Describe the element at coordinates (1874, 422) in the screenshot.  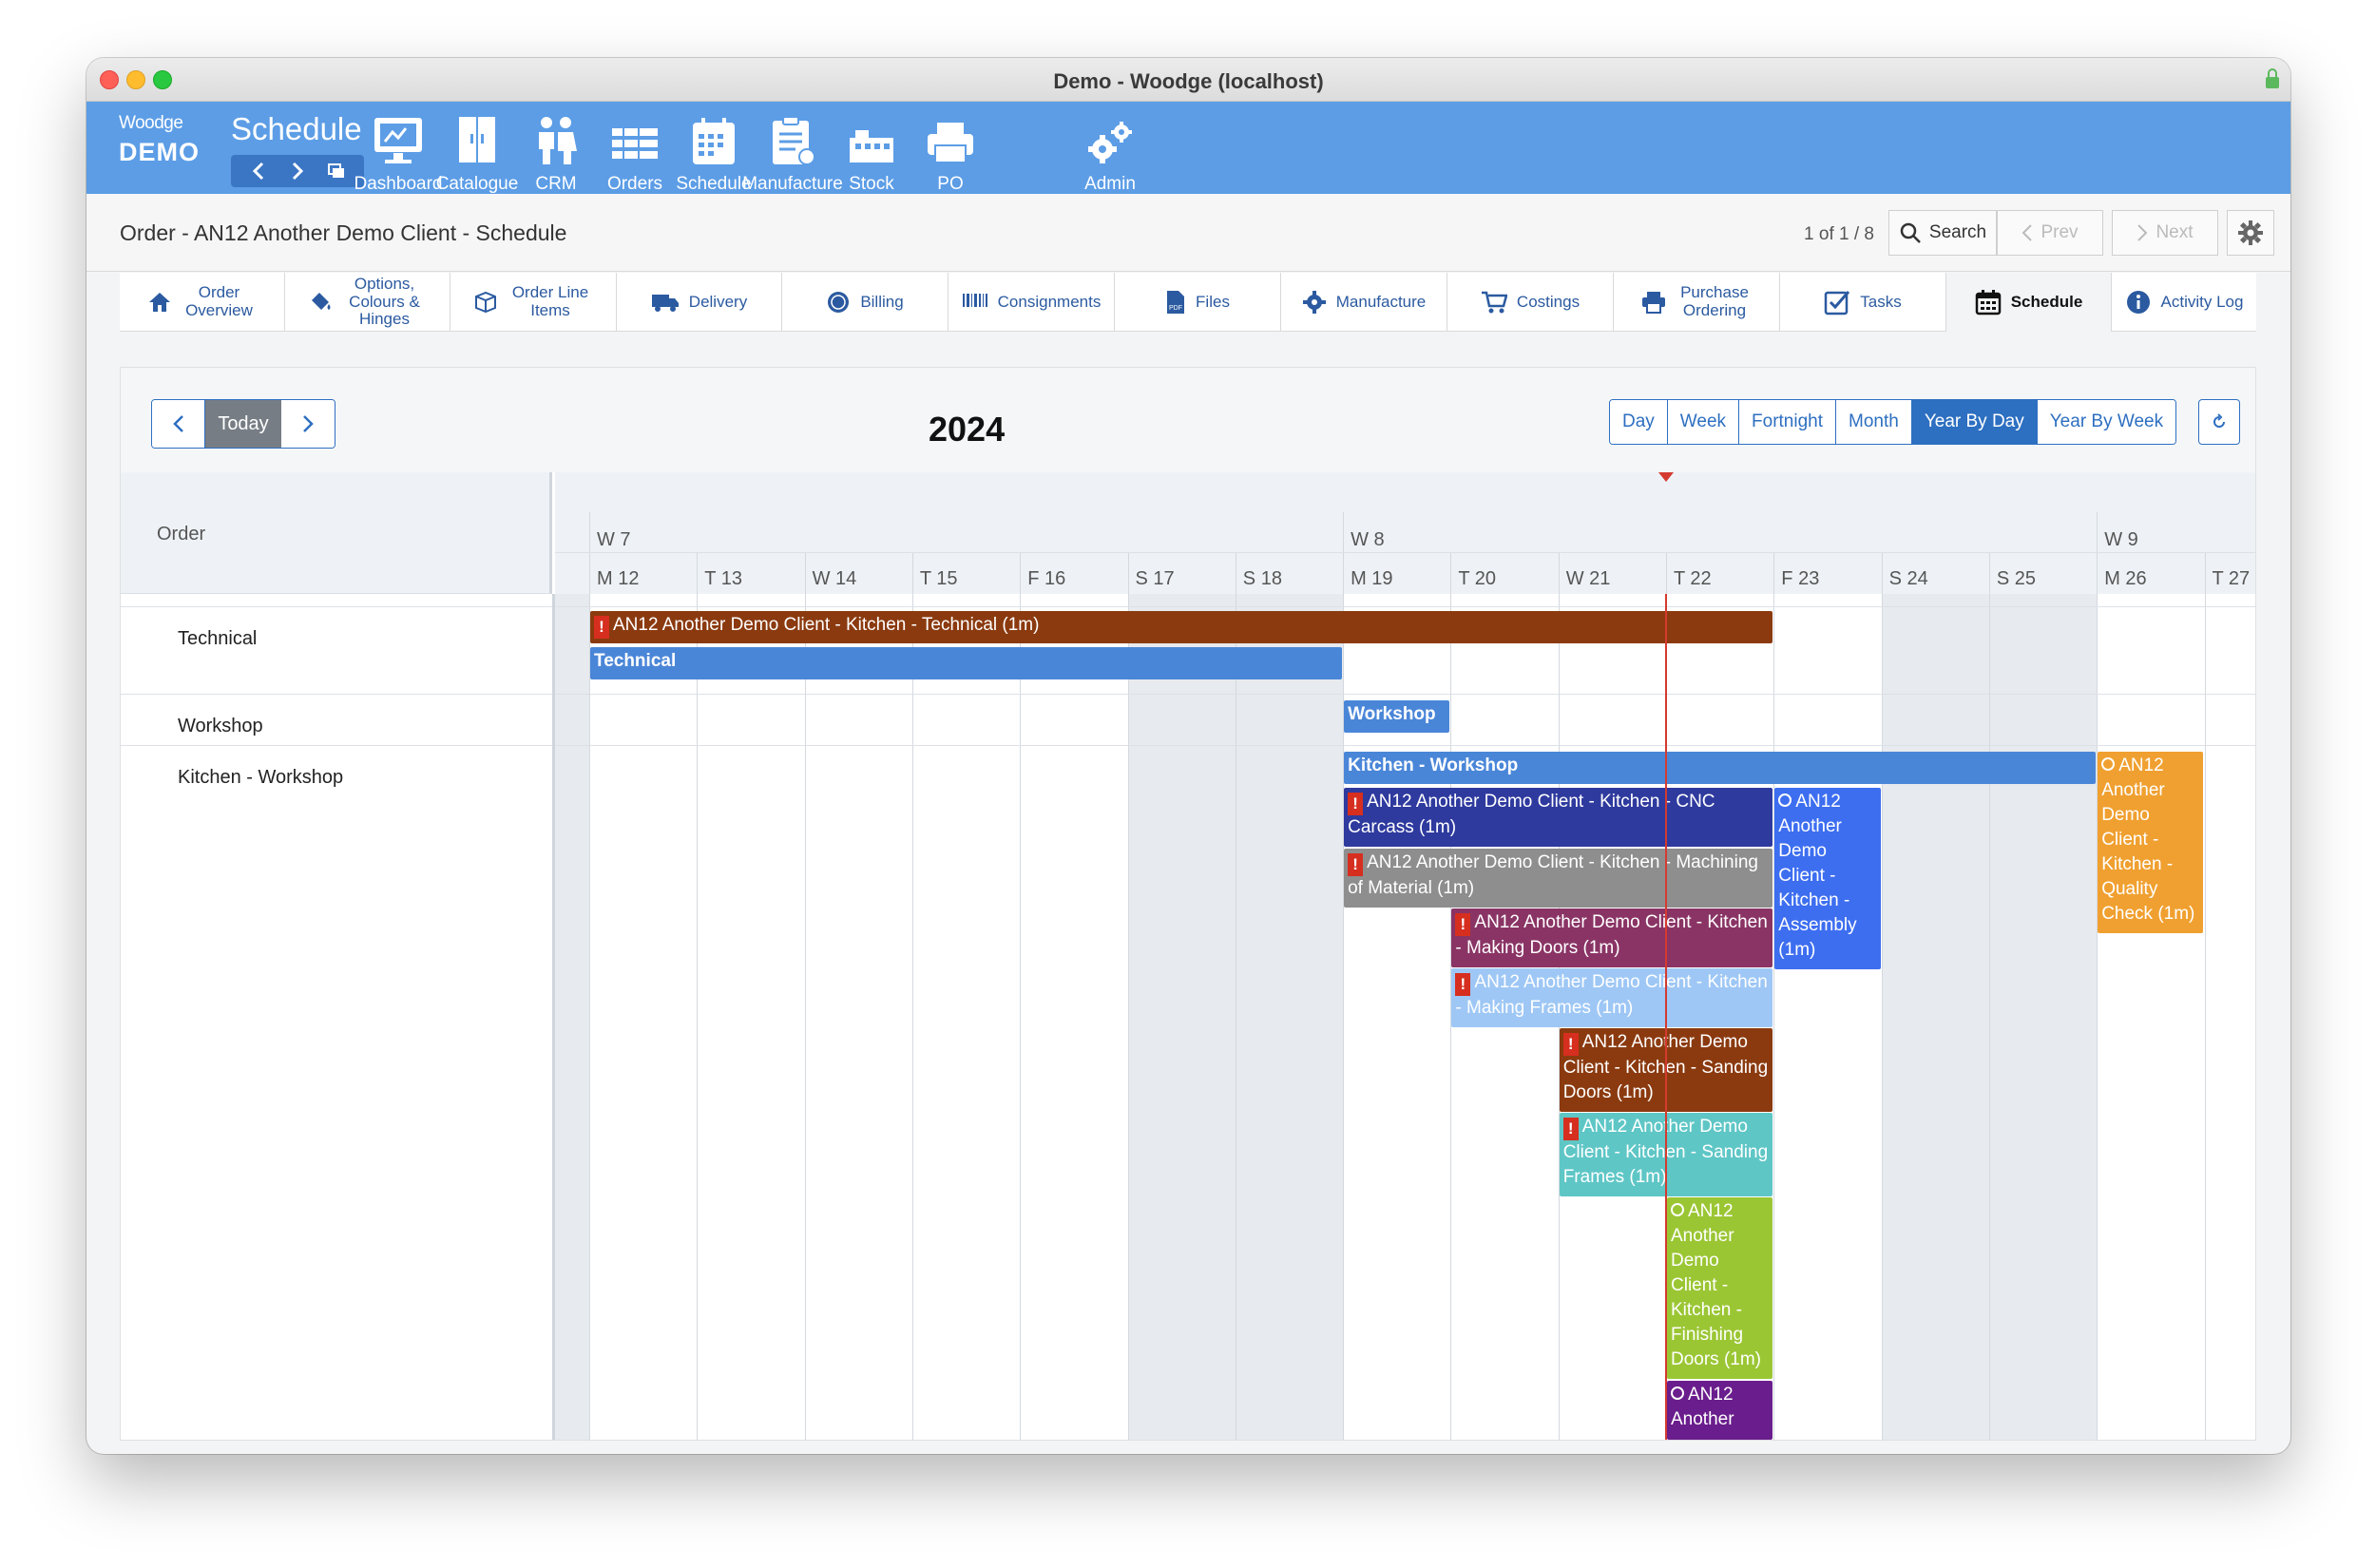
I see `view-month-button: Month` at that location.